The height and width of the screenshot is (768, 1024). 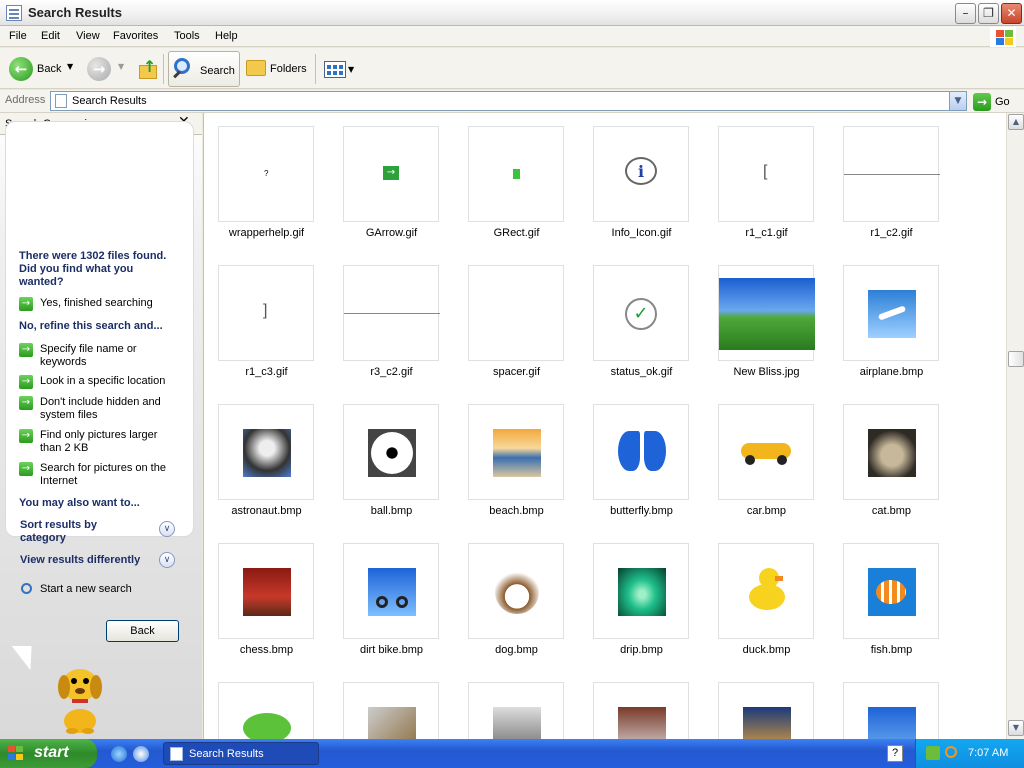 I want to click on title-bar: Search Results – ❐ ✕, so click(x=512, y=13).